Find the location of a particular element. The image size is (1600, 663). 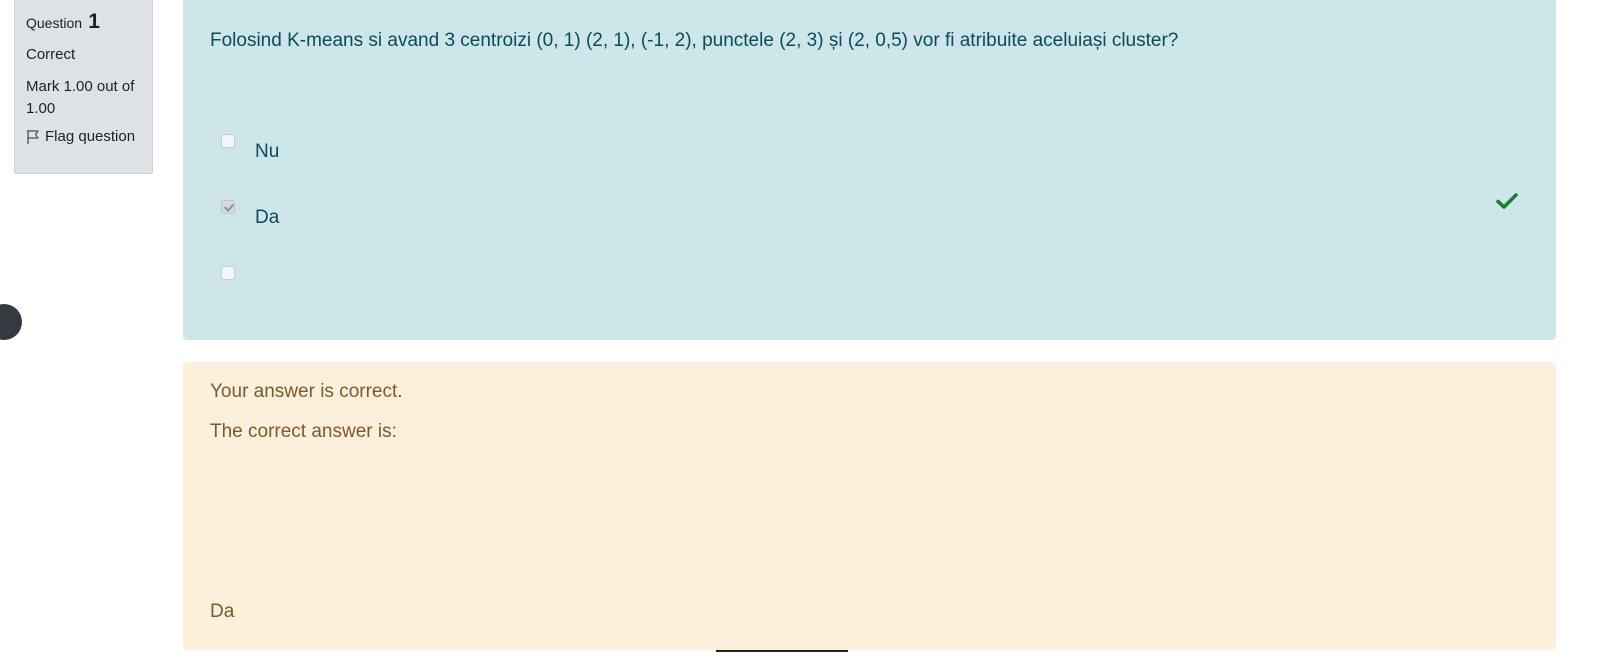

answer-option: Nu is located at coordinates (250, 147).